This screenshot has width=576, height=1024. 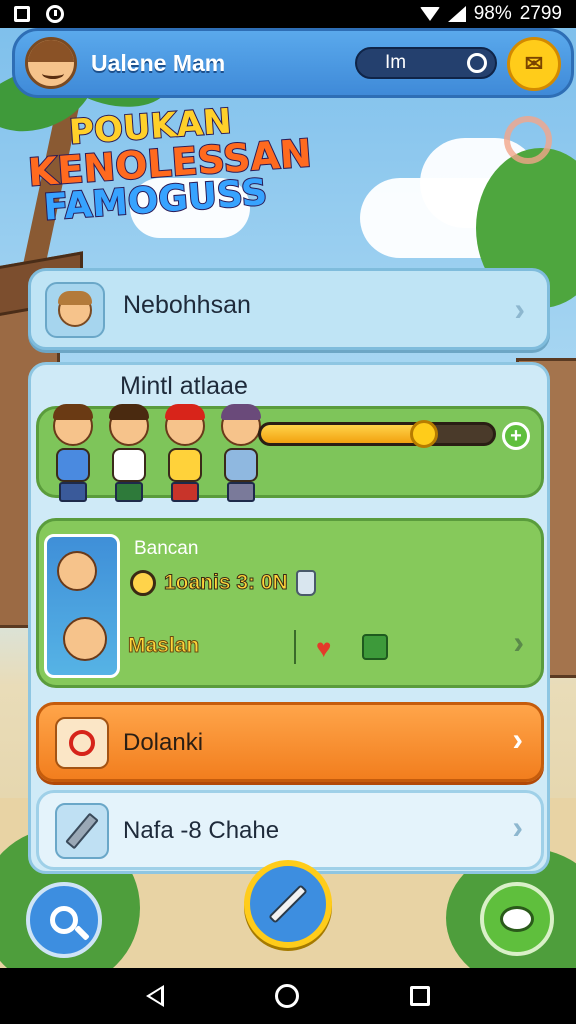 I want to click on gift-box-icon, so click(x=375, y=647).